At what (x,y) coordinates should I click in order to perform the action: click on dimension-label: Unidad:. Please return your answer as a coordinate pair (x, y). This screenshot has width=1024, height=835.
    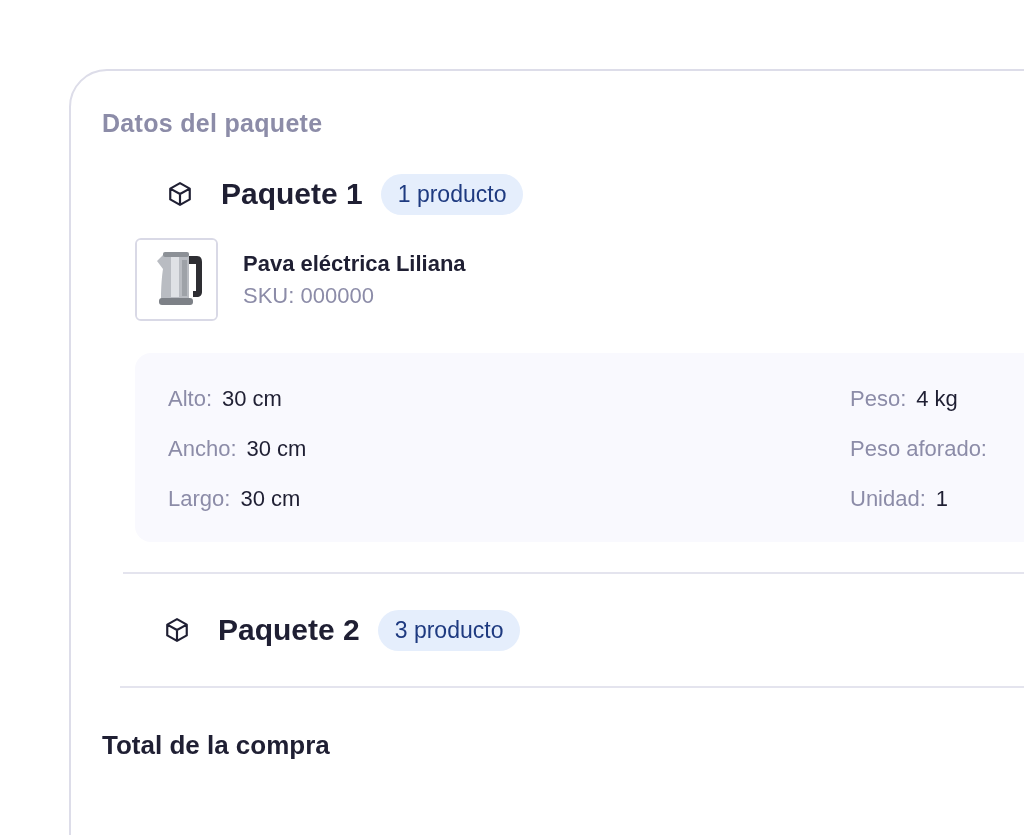
    Looking at the image, I should click on (888, 499).